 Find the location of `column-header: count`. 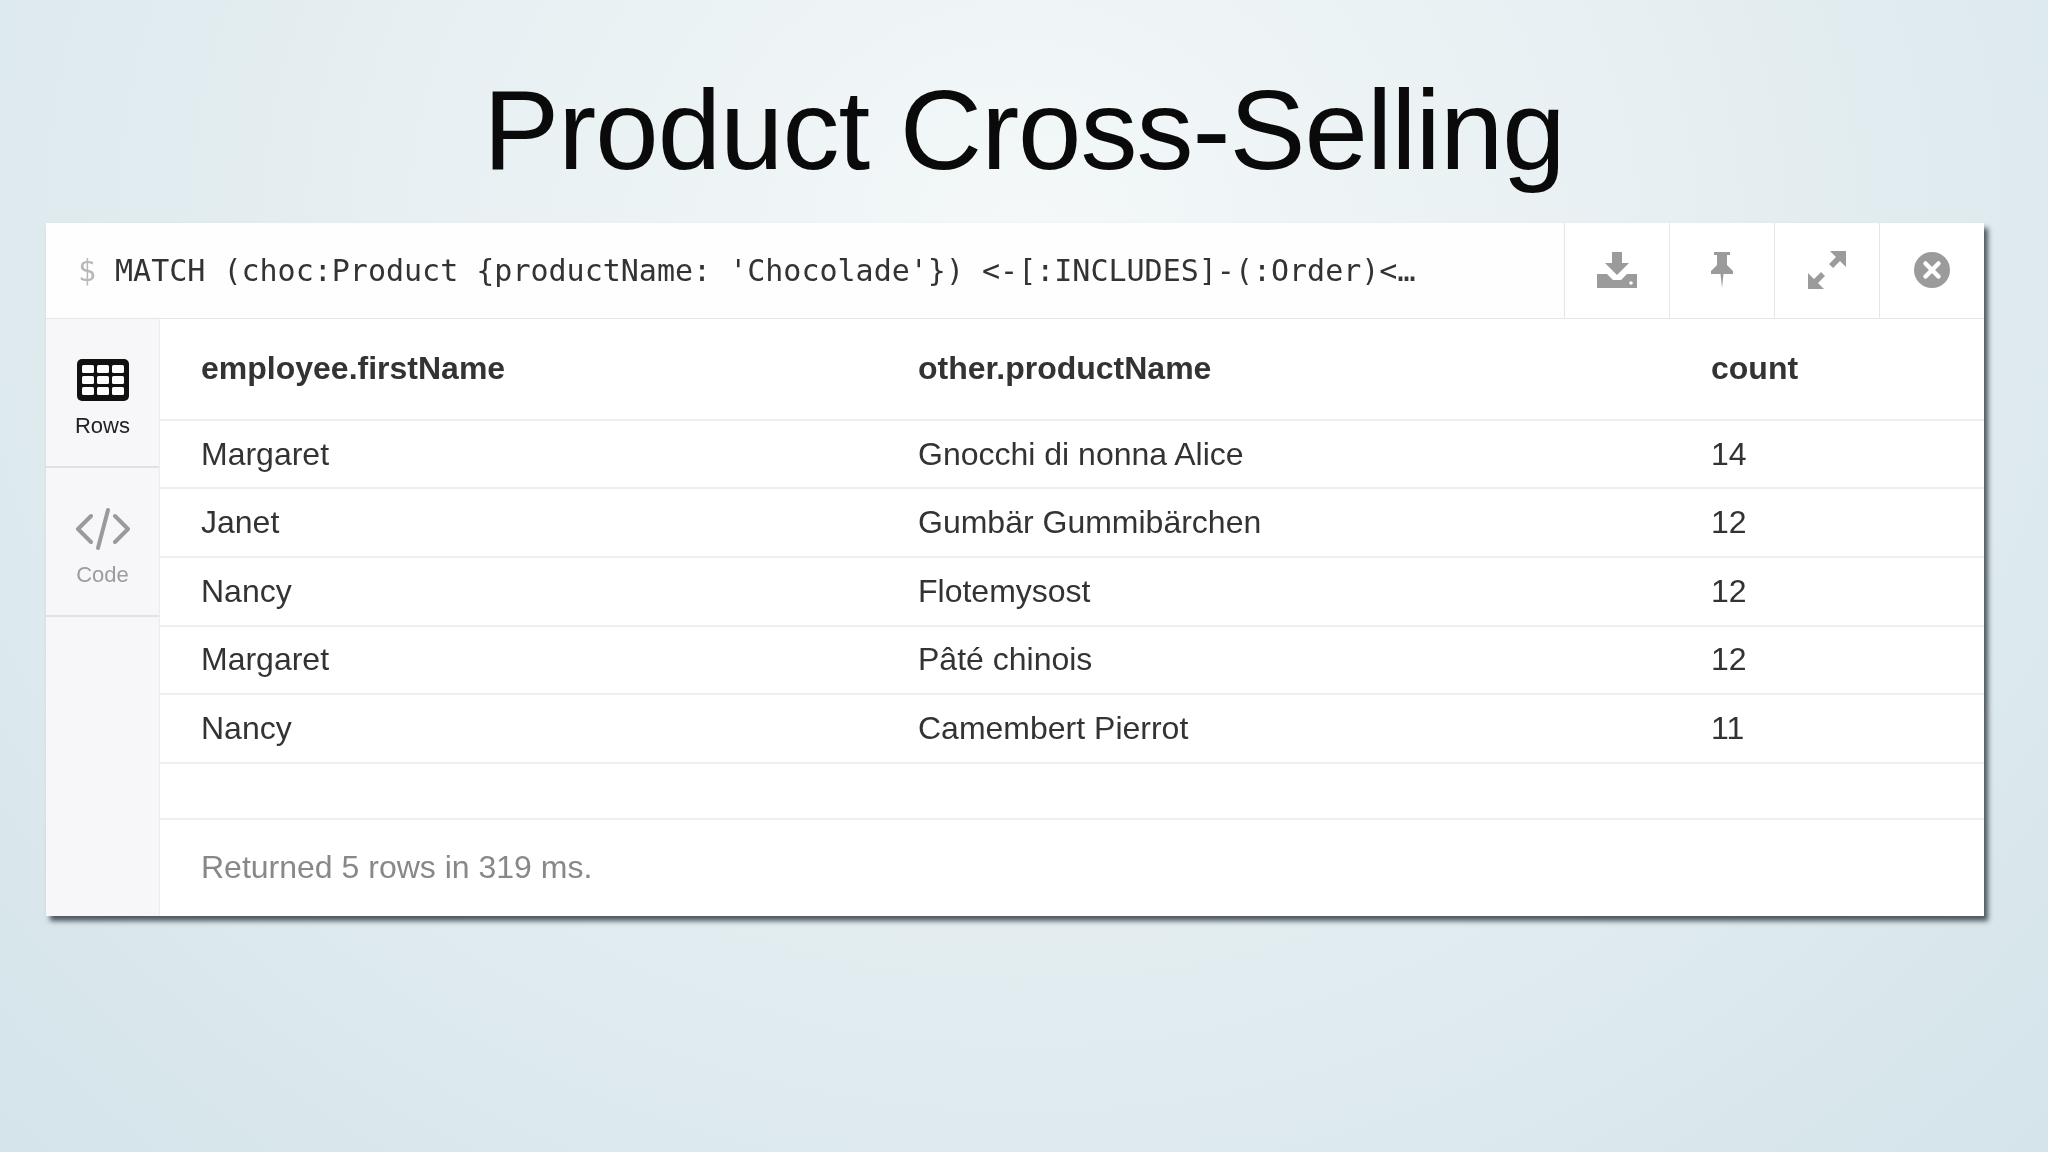

column-header: count is located at coordinates (1827, 369).